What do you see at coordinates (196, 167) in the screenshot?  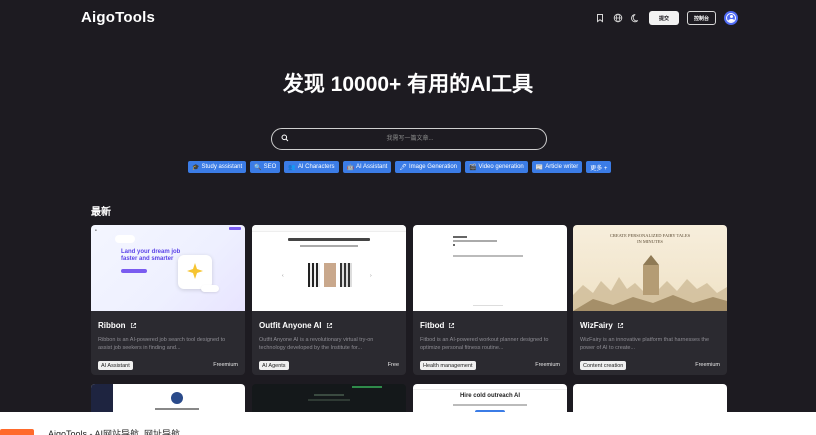 I see `graduation-cap-icon: 🎓` at bounding box center [196, 167].